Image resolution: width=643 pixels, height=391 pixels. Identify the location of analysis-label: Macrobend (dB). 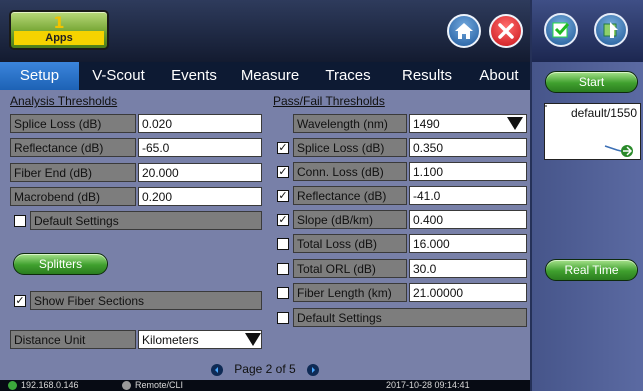
(73, 196).